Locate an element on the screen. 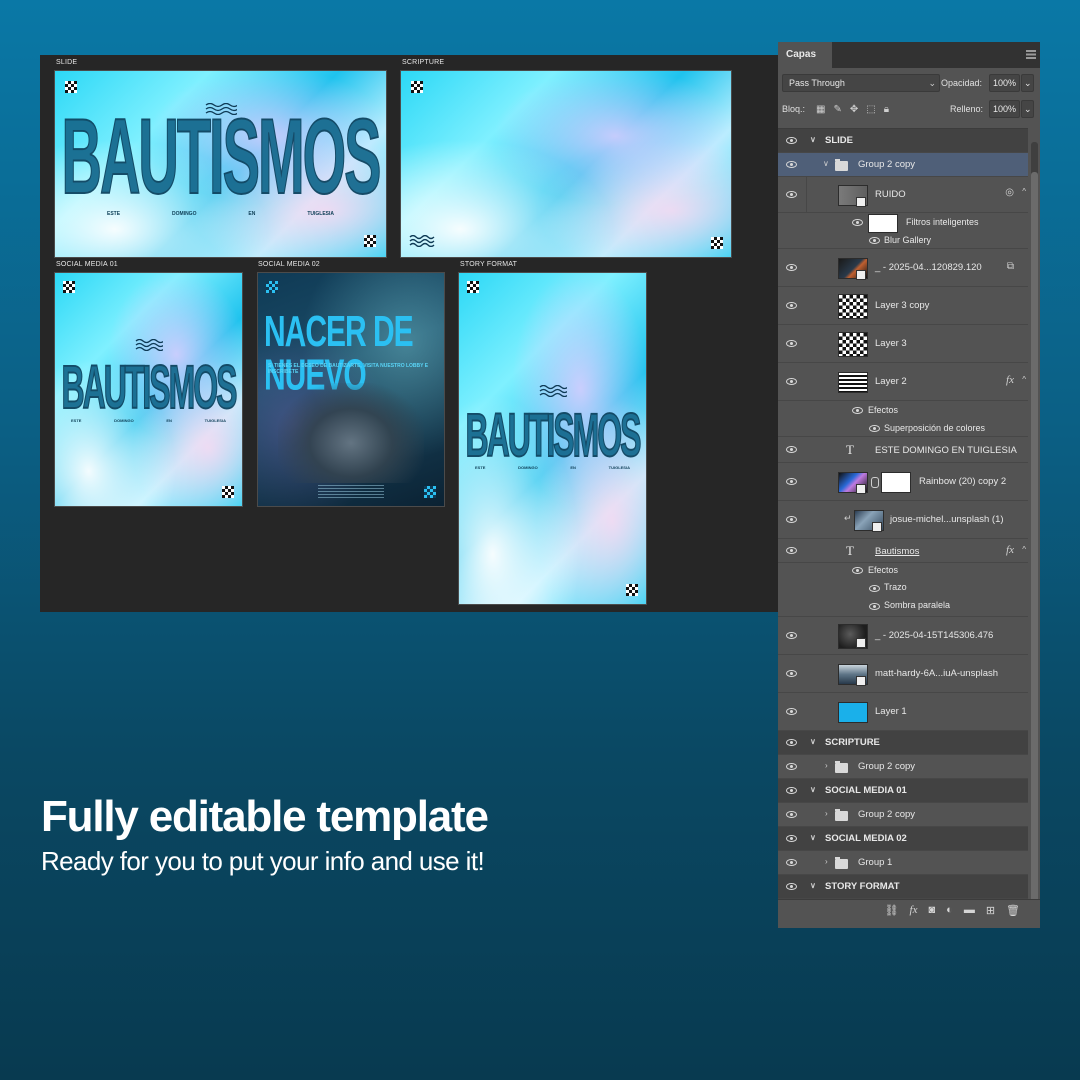 The image size is (1080, 1080). adjustment-layer-icon: ◐ is located at coordinates (949, 910).